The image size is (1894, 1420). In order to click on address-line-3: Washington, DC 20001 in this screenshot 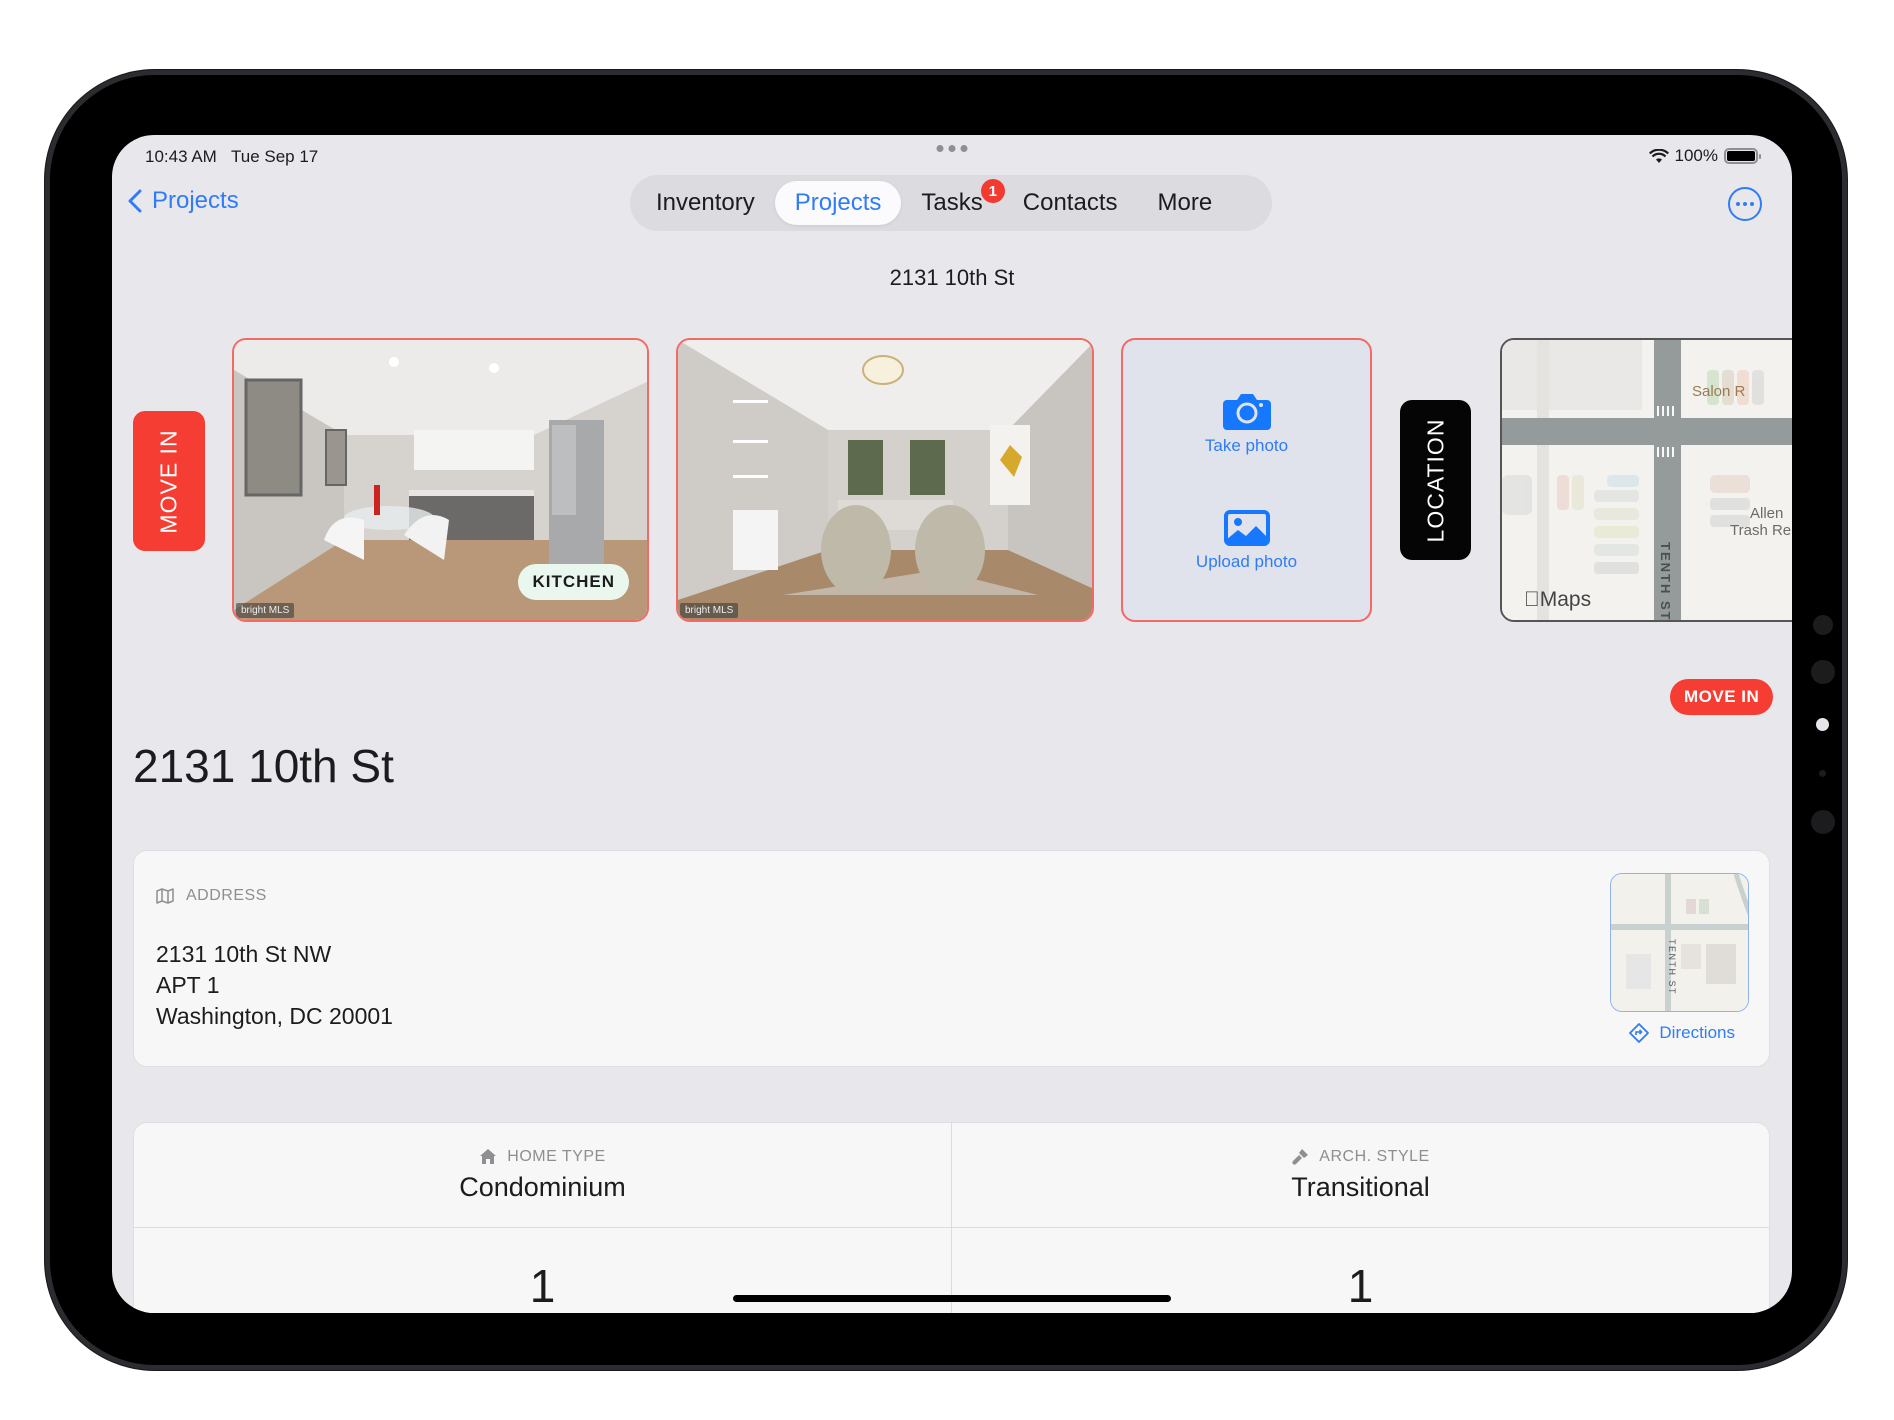, I will do `click(274, 1016)`.